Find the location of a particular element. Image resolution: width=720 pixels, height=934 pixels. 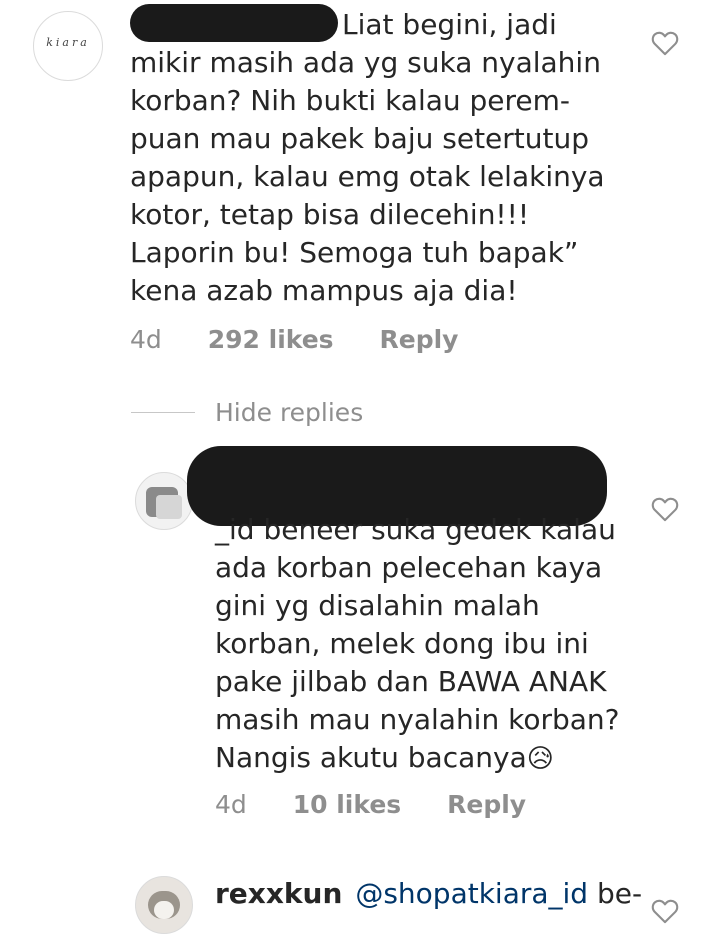

comment-line: mikir masih ada yg suka nyalahin is located at coordinates (365, 62).